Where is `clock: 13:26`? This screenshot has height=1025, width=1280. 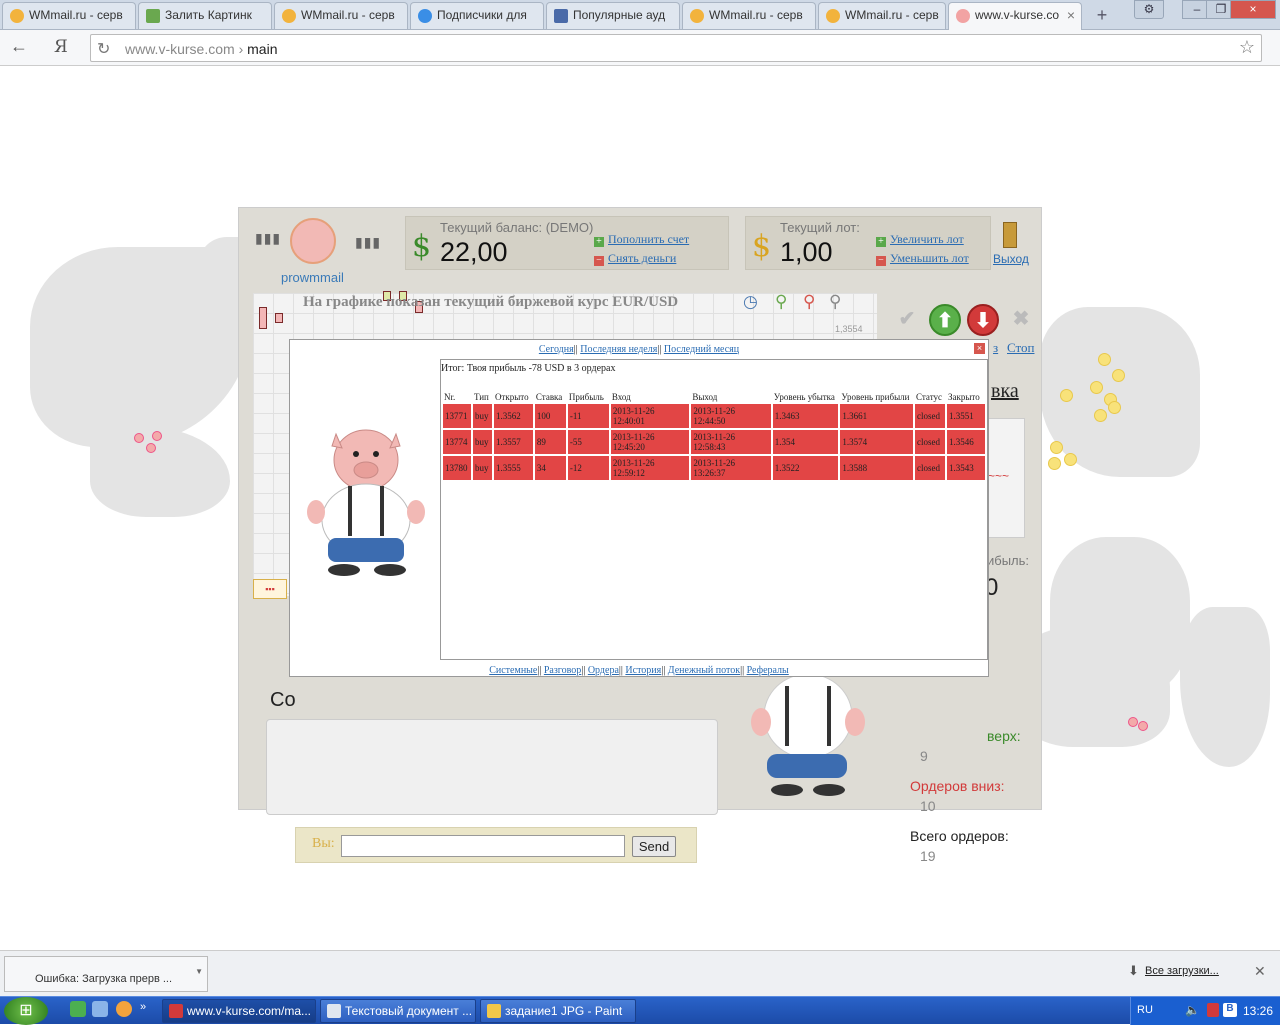
clock: 13:26 is located at coordinates (1258, 1011).